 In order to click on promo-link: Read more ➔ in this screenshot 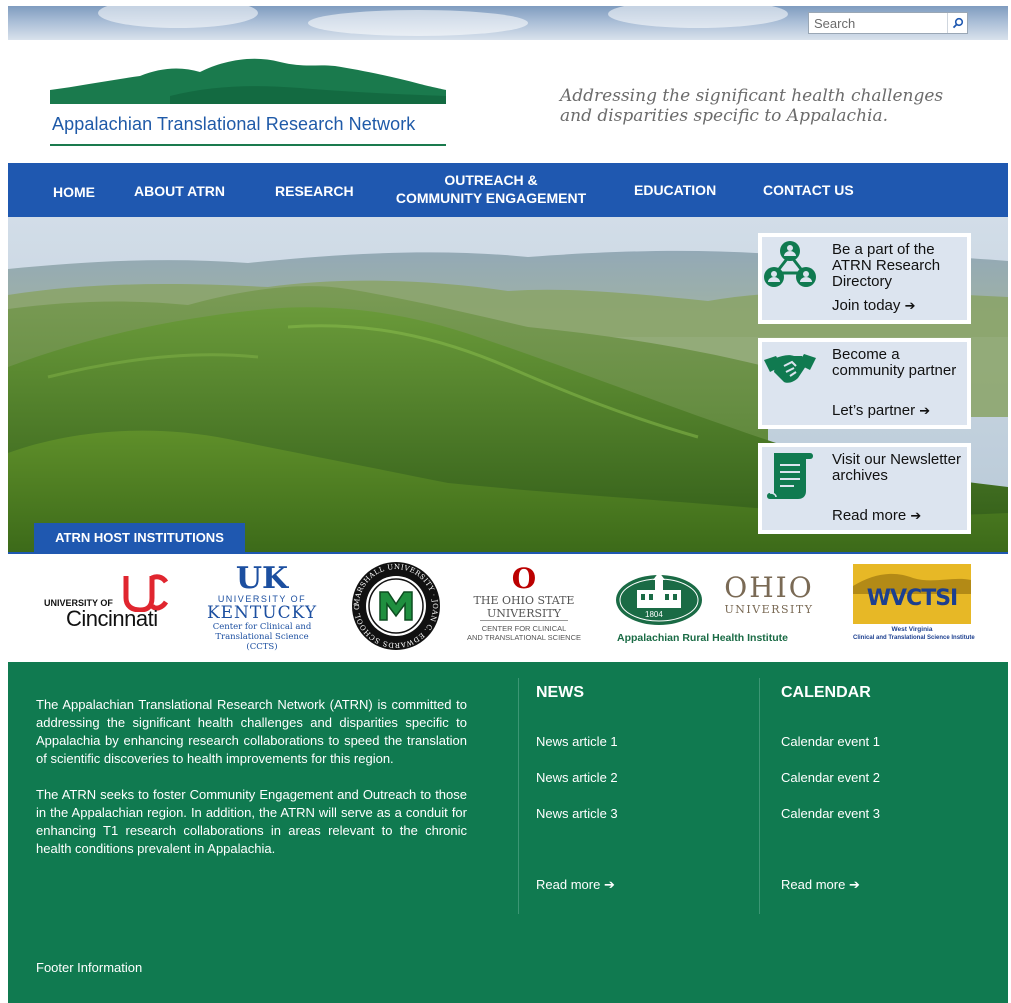, I will do `click(876, 515)`.